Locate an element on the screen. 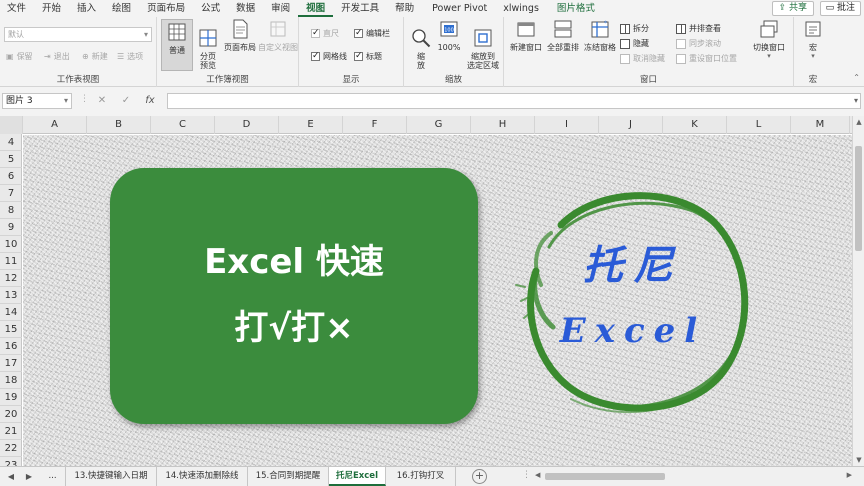 This screenshot has height=486, width=864. row-header-11: 11 is located at coordinates (11, 261).